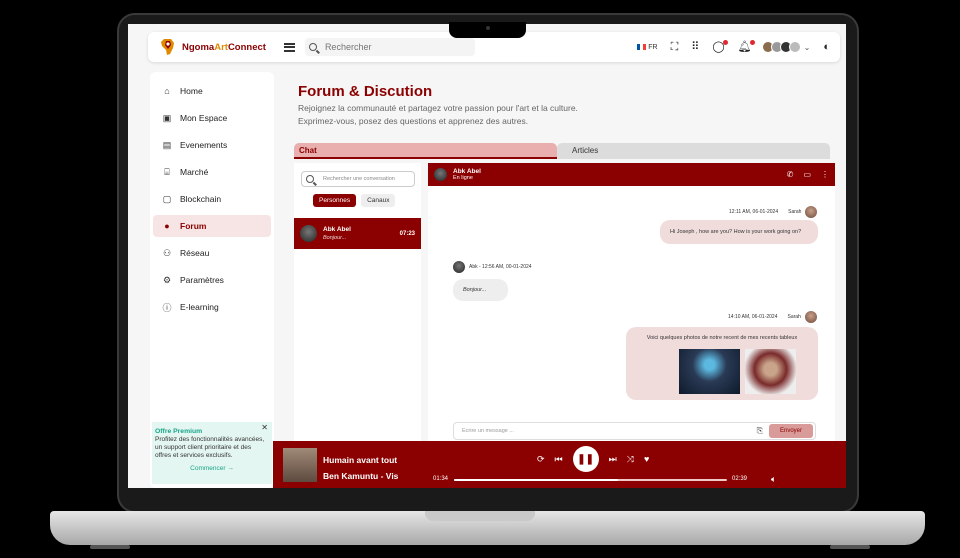 The width and height of the screenshot is (960, 558). What do you see at coordinates (212, 91) in the screenshot?
I see `sidebar-item-home: ⌂ Home` at bounding box center [212, 91].